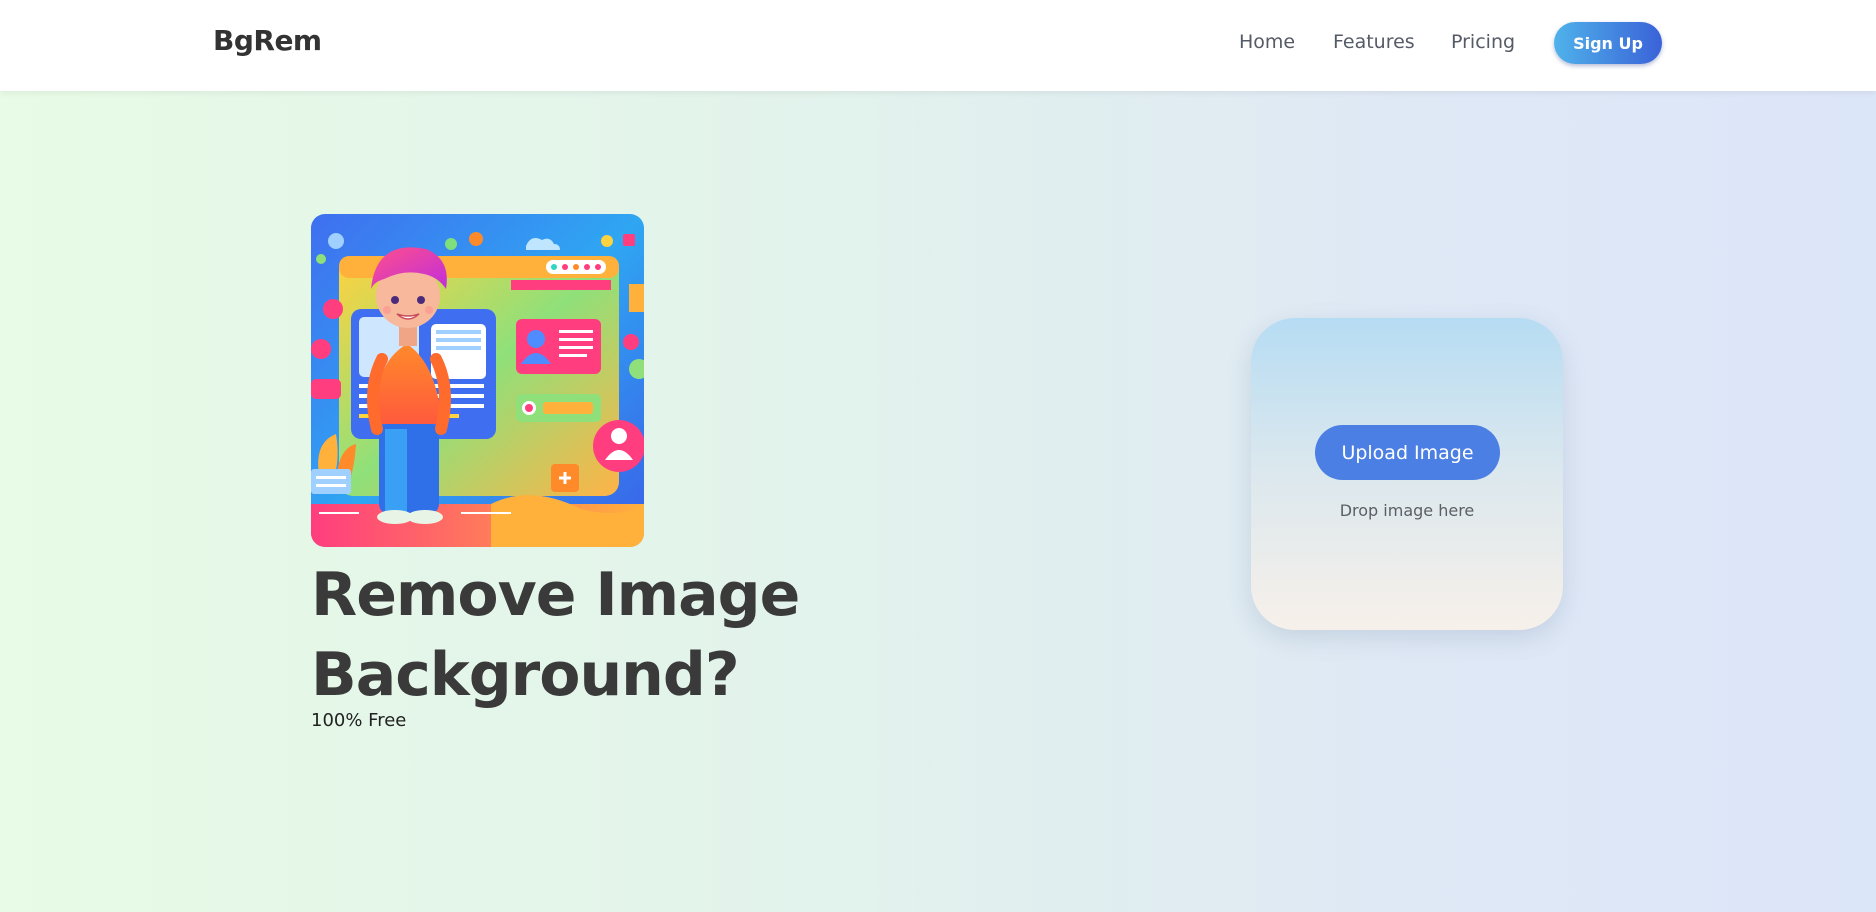 The image size is (1876, 912). What do you see at coordinates (1483, 42) in the screenshot?
I see `nav-link-pricing: Pricing` at bounding box center [1483, 42].